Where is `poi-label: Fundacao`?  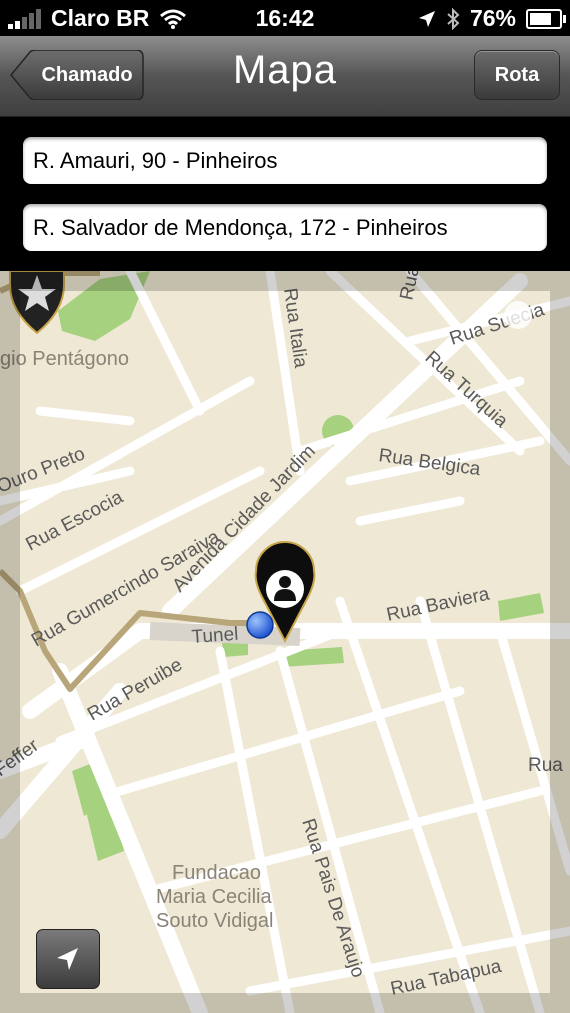
poi-label: Fundacao is located at coordinates (216, 873).